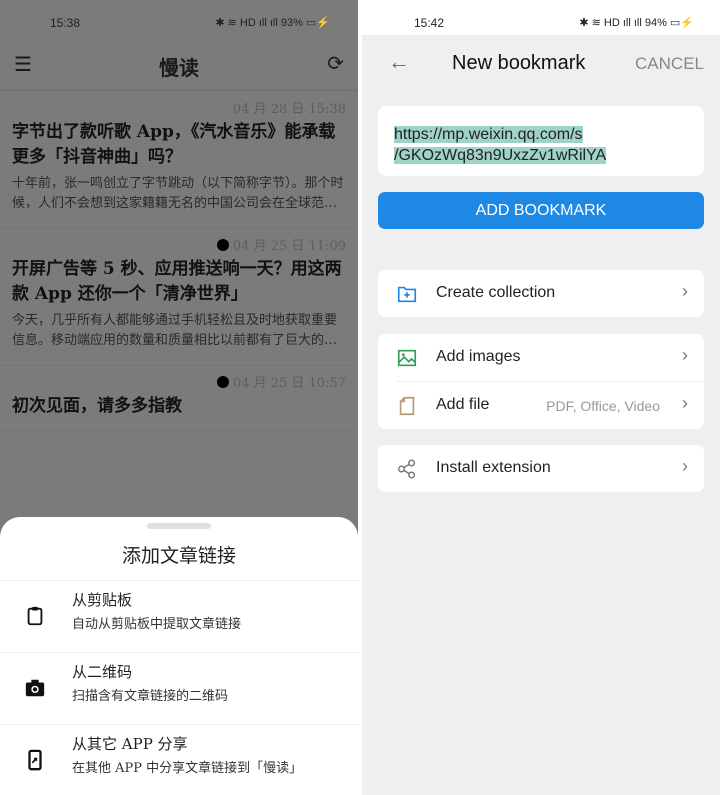  I want to click on page-title: New bookmark, so click(519, 63).